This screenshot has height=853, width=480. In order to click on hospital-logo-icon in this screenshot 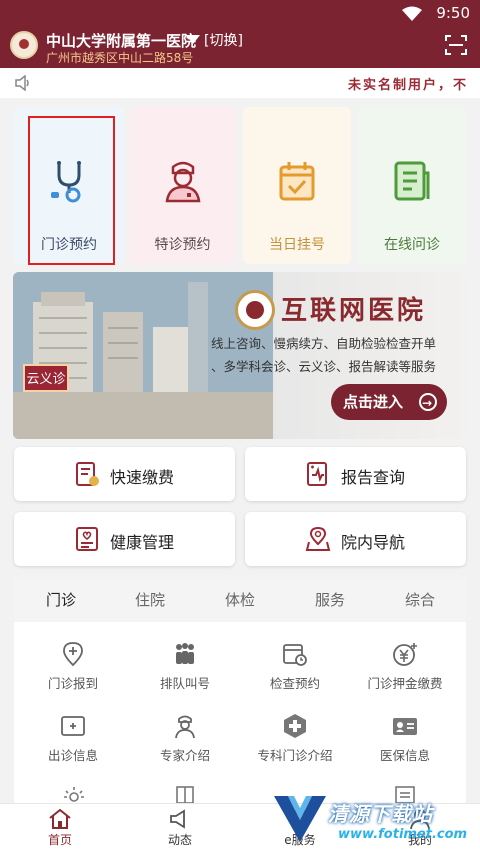, I will do `click(24, 45)`.